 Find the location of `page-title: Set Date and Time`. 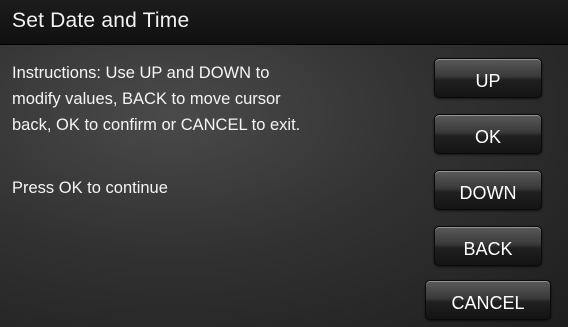

page-title: Set Date and Time is located at coordinates (101, 20).